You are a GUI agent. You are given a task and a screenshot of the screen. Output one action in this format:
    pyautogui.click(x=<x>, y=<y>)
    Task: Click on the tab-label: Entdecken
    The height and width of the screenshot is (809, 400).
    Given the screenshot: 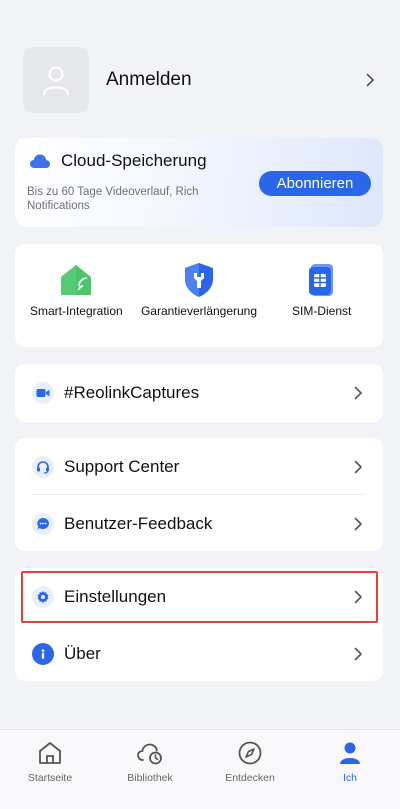 What is the action you would take?
    pyautogui.click(x=250, y=778)
    